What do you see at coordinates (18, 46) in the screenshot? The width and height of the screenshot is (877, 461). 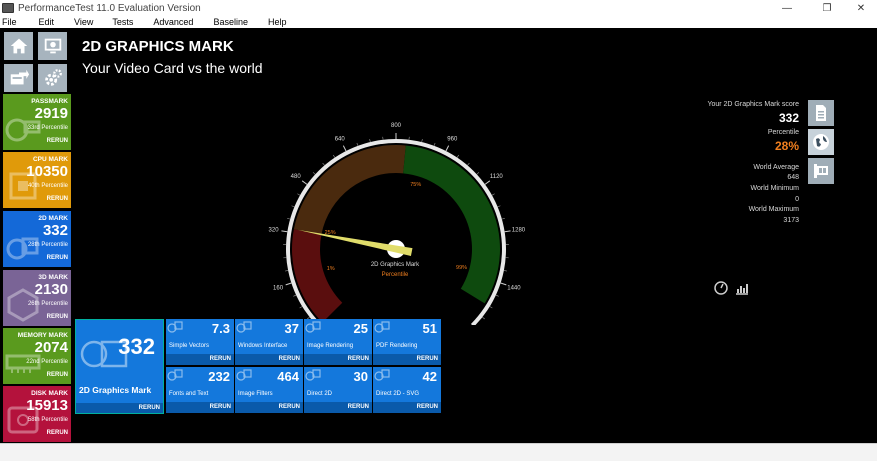 I see `home-button` at bounding box center [18, 46].